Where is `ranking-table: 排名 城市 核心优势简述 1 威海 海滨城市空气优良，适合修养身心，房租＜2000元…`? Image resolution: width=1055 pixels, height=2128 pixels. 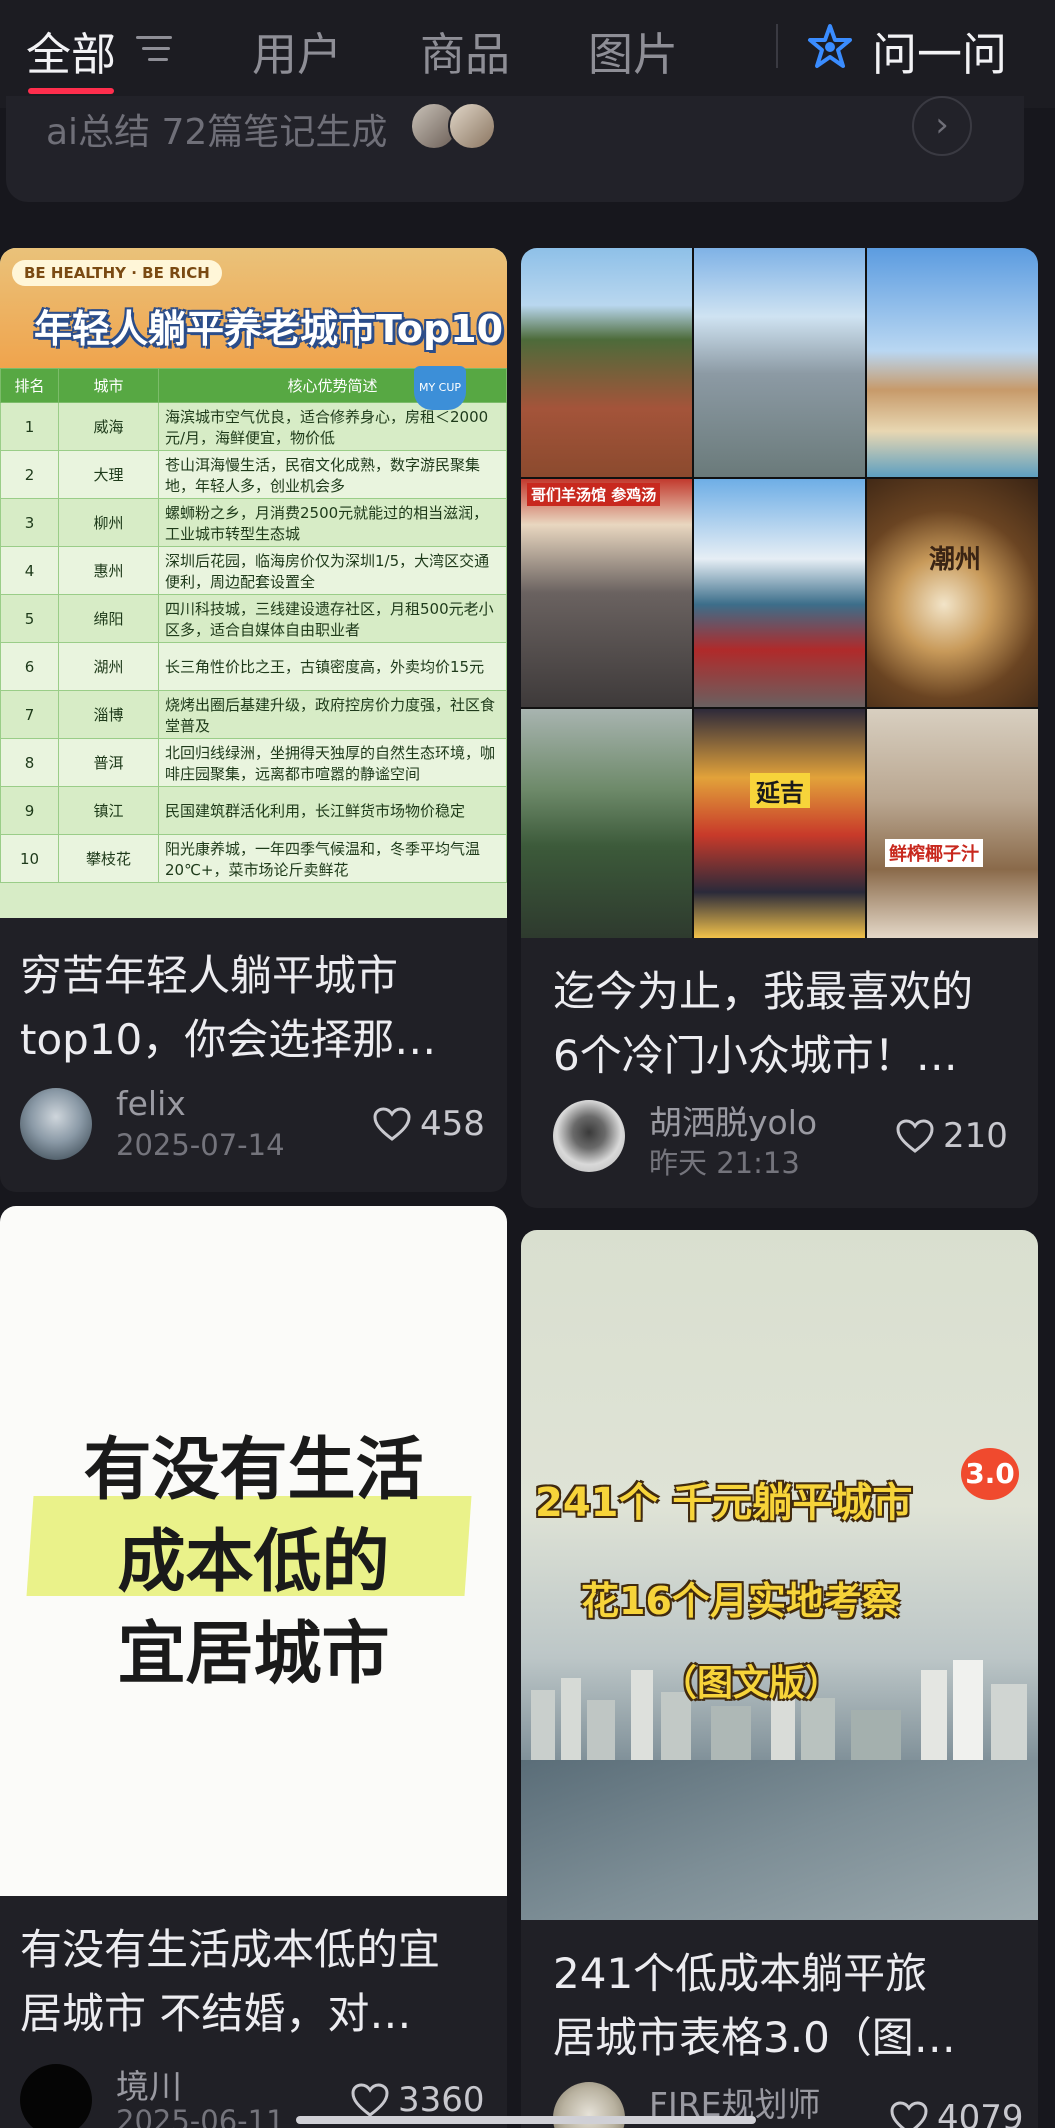 ranking-table: 排名 城市 核心优势简述 1 威海 海滨城市空气优良，适合修养身心，房租＜2000元… is located at coordinates (253, 625).